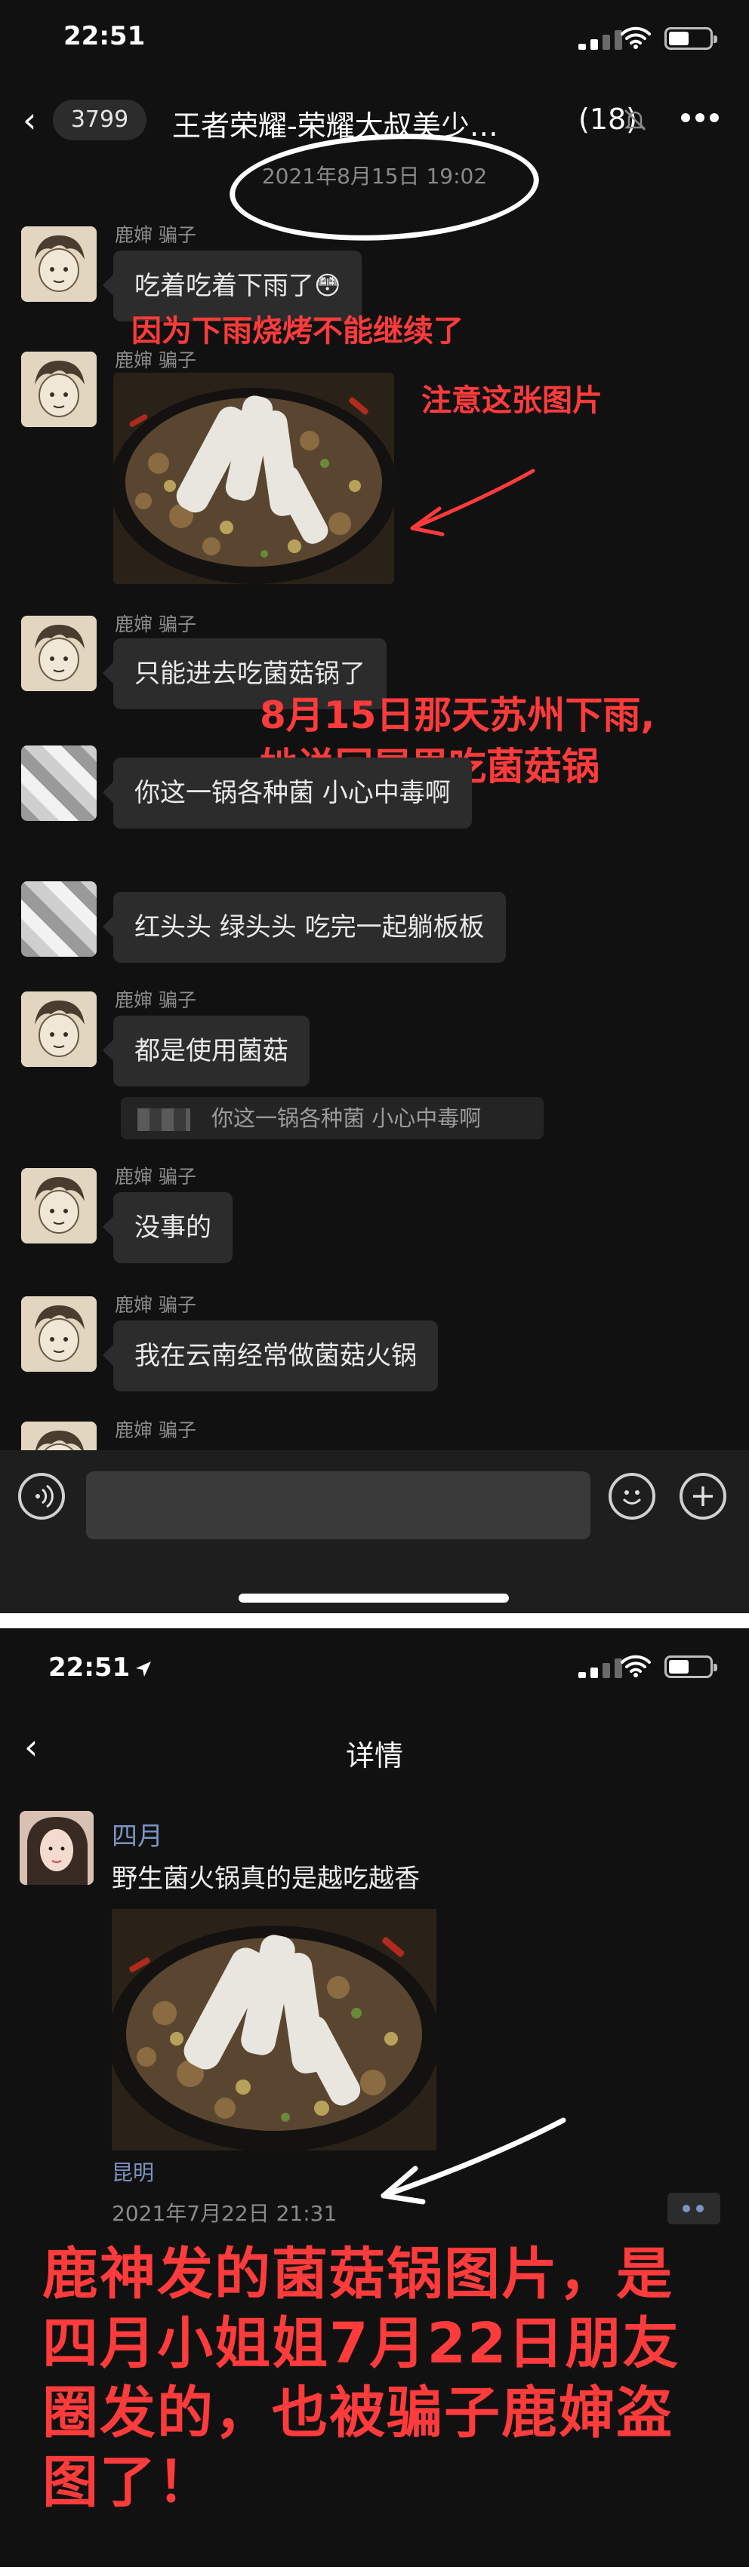 This screenshot has height=2576, width=749. What do you see at coordinates (168, 1227) in the screenshot?
I see `message-bubble: 没事的` at bounding box center [168, 1227].